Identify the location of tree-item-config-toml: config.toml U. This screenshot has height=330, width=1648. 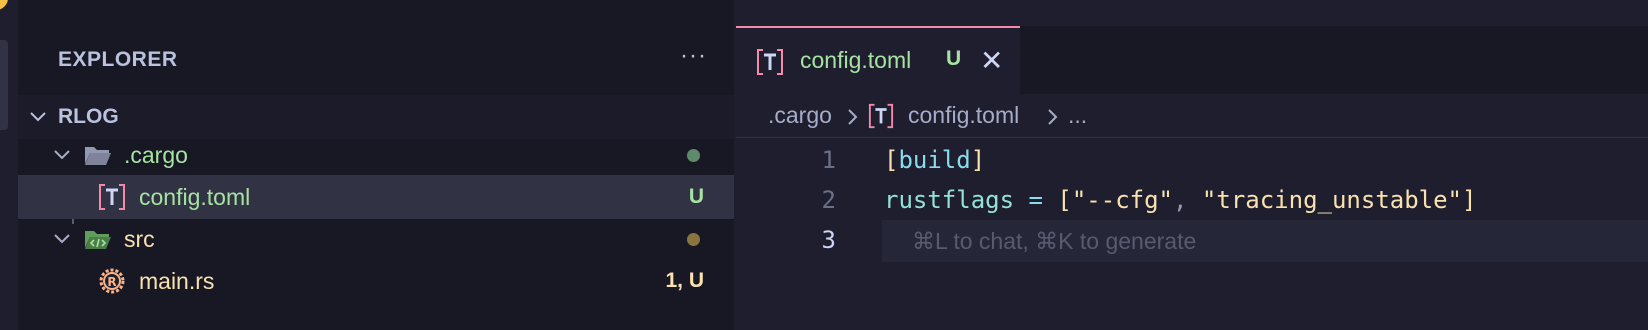
(376, 197).